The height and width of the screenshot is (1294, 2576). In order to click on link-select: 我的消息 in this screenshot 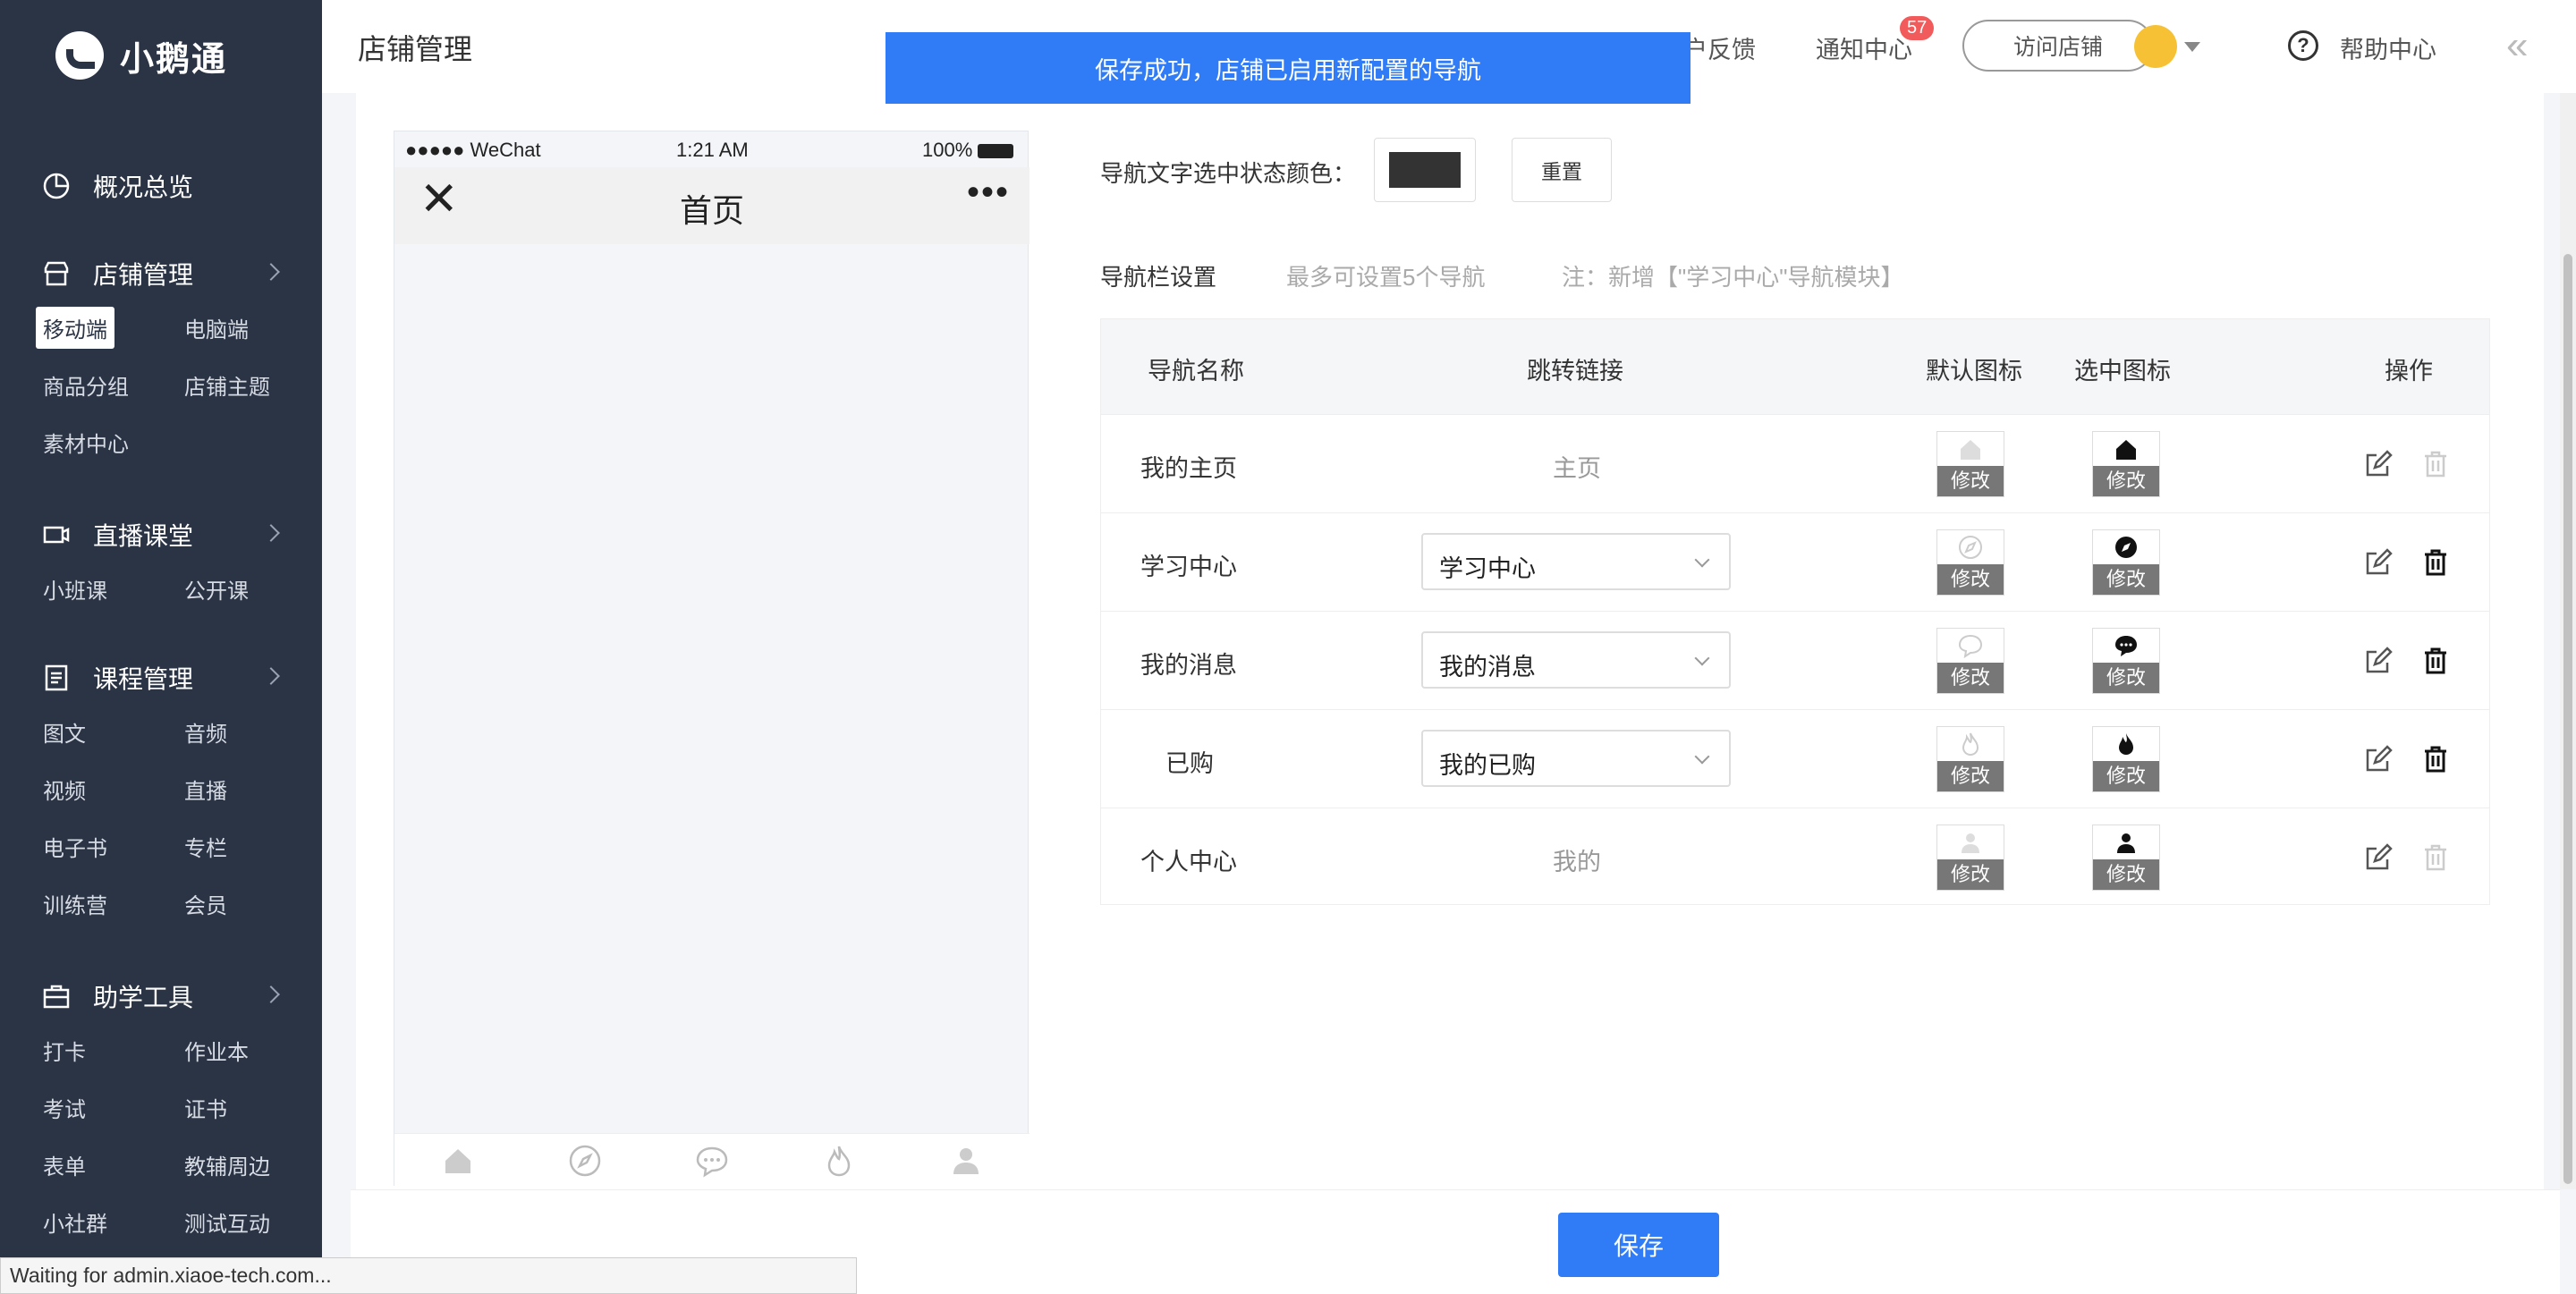, I will do `click(1576, 660)`.